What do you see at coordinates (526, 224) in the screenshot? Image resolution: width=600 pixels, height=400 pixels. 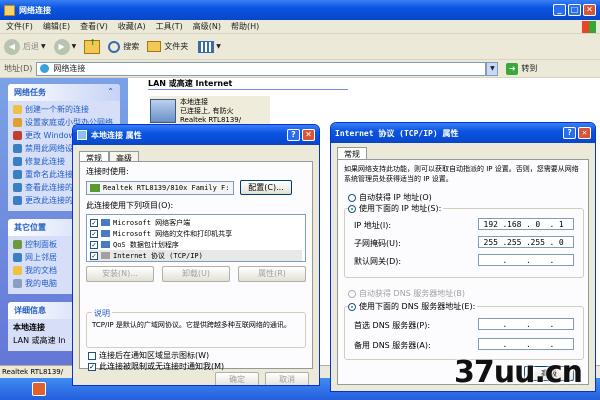 I see `ip-address-field: 192. 168. 0. 1` at bounding box center [526, 224].